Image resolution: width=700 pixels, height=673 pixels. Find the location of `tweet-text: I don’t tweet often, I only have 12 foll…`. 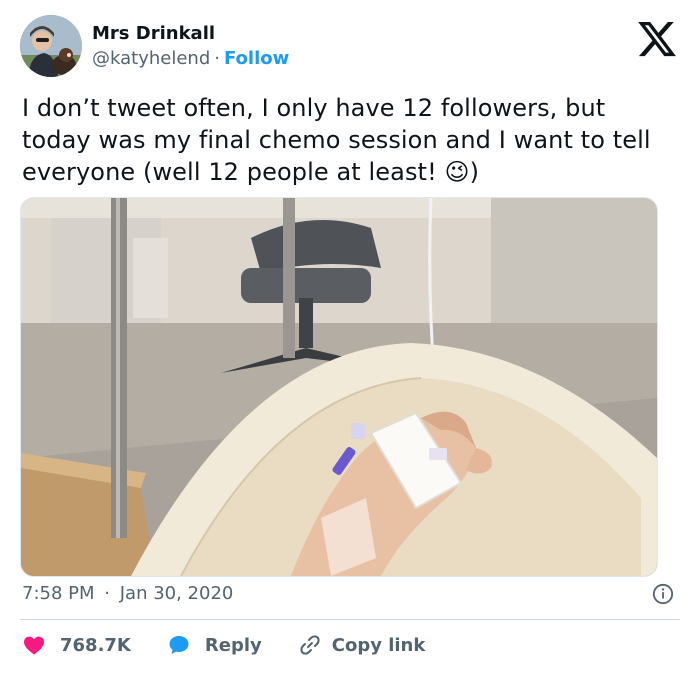

tweet-text: I don’t tweet often, I only have 12 foll… is located at coordinates (336, 140).